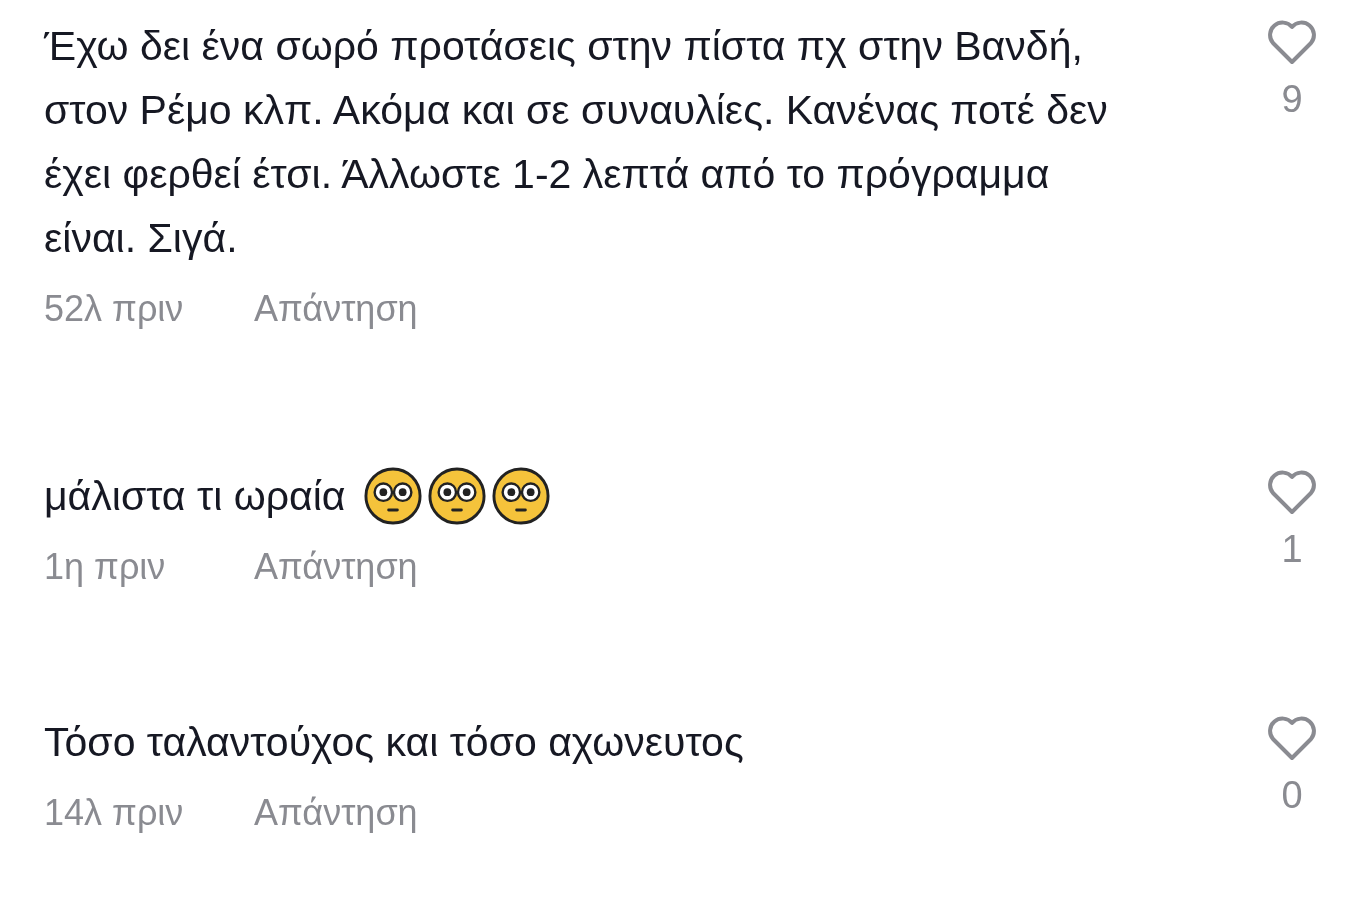 The image size is (1360, 923). Describe the element at coordinates (1292, 795) in the screenshot. I see `like-count: 0` at that location.